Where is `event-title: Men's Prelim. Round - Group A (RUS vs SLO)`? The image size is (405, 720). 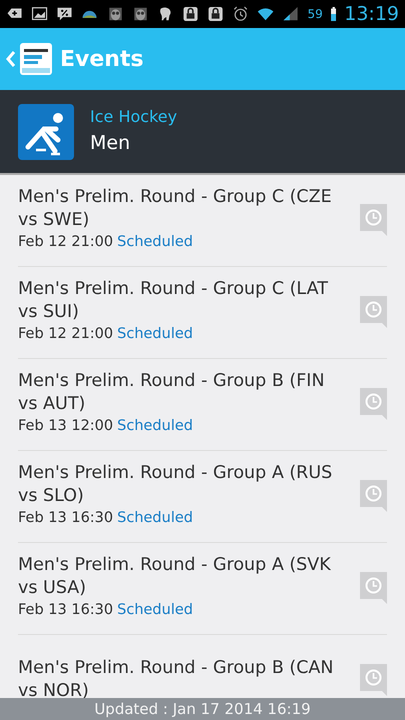
event-title: Men's Prelim. Round - Group A (RUS vs SLO) is located at coordinates (176, 485).